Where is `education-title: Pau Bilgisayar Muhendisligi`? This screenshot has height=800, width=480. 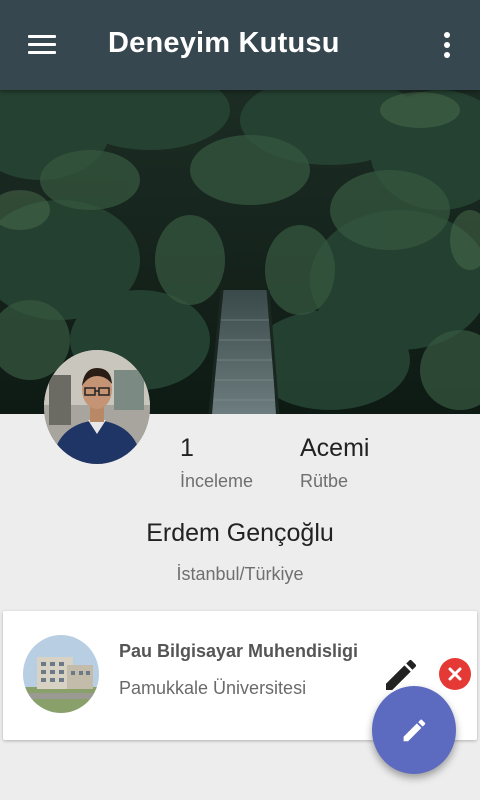 education-title: Pau Bilgisayar Muhendisligi is located at coordinates (239, 651).